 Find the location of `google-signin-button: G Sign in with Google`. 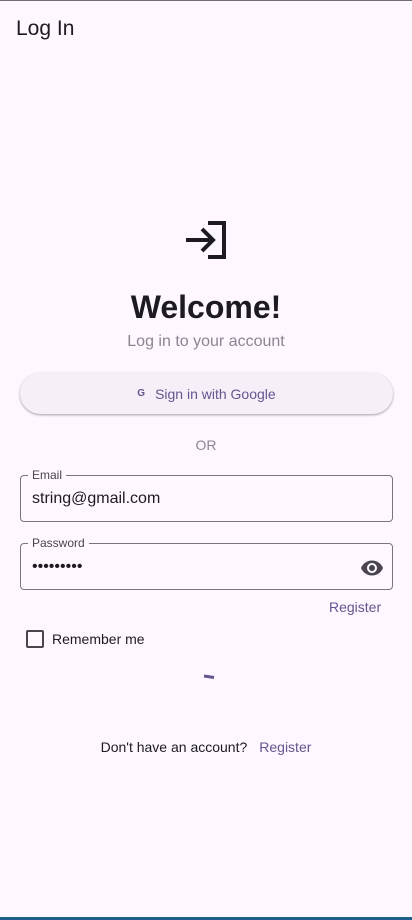

google-signin-button: G Sign in with Google is located at coordinates (206, 393).